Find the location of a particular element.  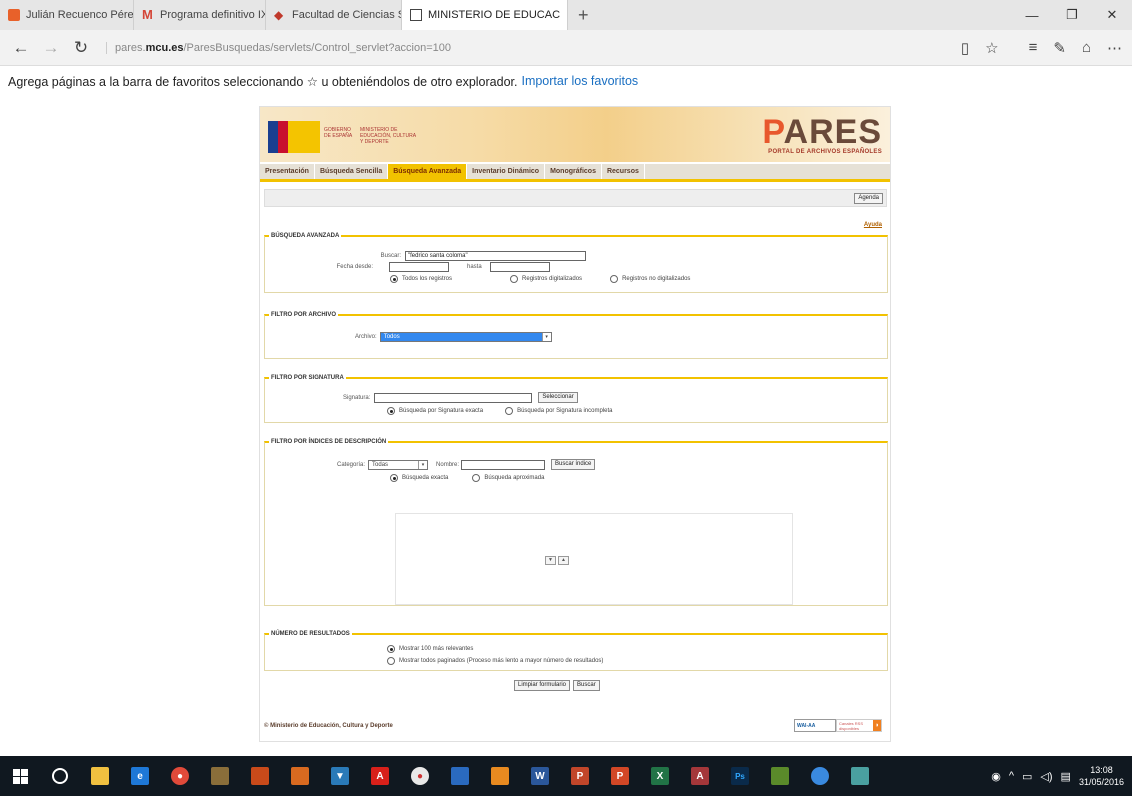

radio-signatura-incompleta is located at coordinates (509, 411).